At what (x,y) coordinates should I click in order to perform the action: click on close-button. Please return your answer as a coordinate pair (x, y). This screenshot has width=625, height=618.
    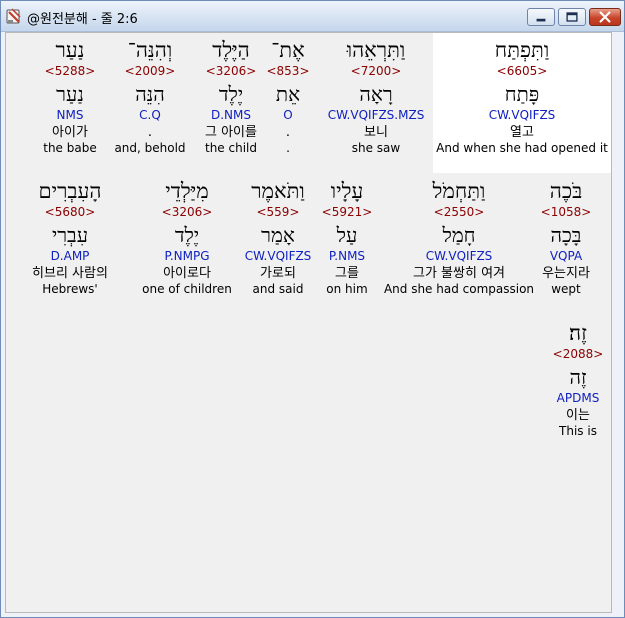
    Looking at the image, I should click on (605, 17).